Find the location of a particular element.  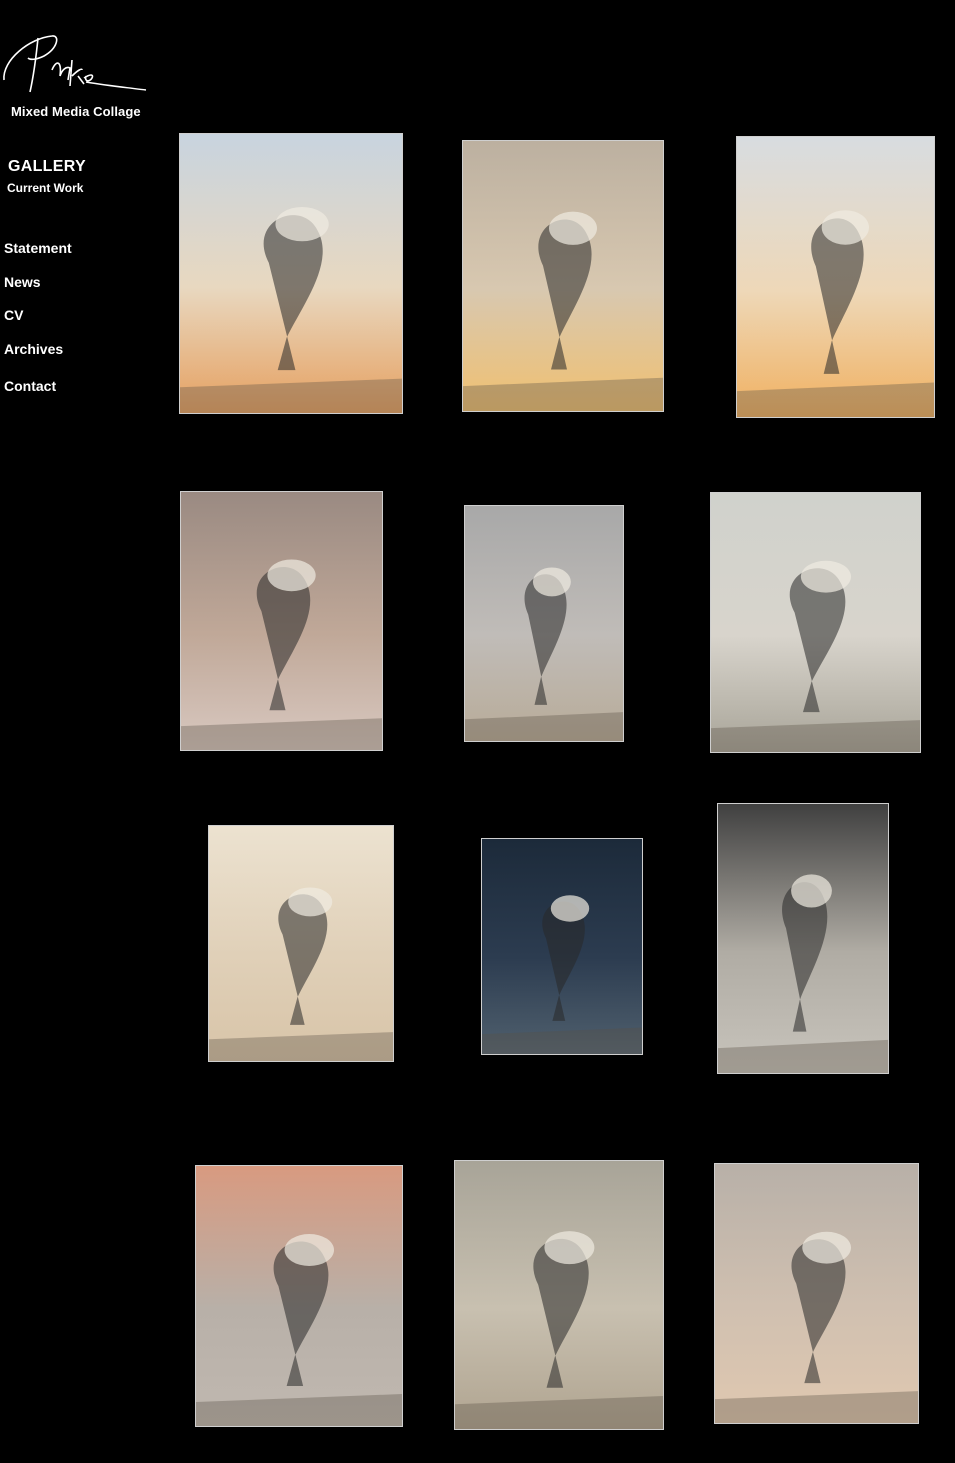

totem-bird-seascape-artwork-icon is located at coordinates (803, 938).